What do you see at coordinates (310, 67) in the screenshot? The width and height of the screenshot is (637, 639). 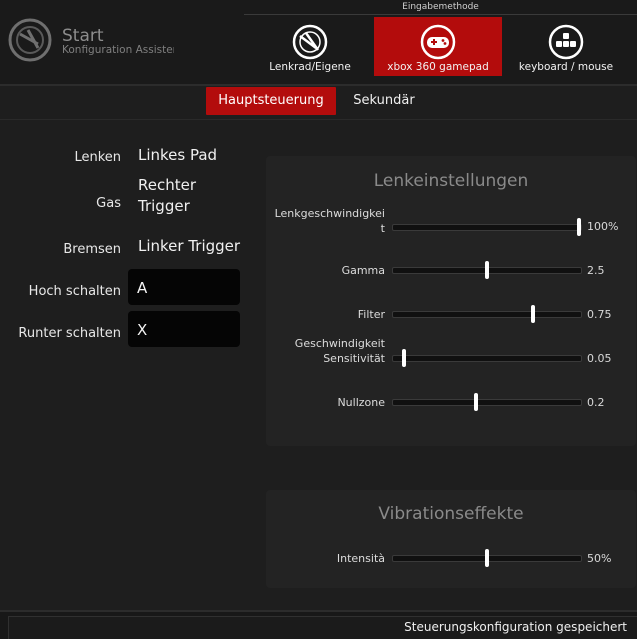 I see `mode-steering-wheel-label: Lenkrad/Eigene` at bounding box center [310, 67].